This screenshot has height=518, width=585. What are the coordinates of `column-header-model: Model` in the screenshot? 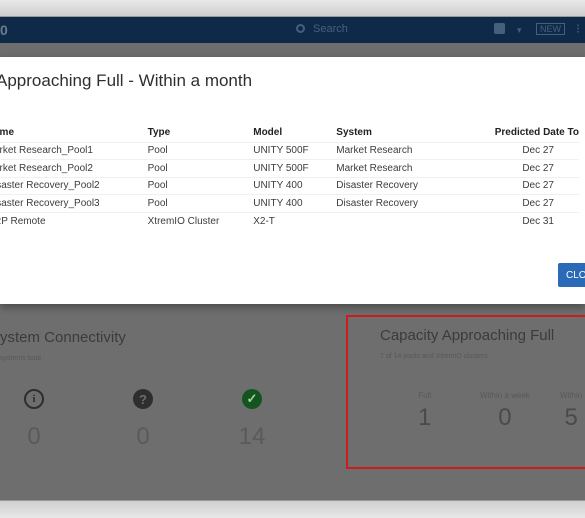 It's located at (294, 134).